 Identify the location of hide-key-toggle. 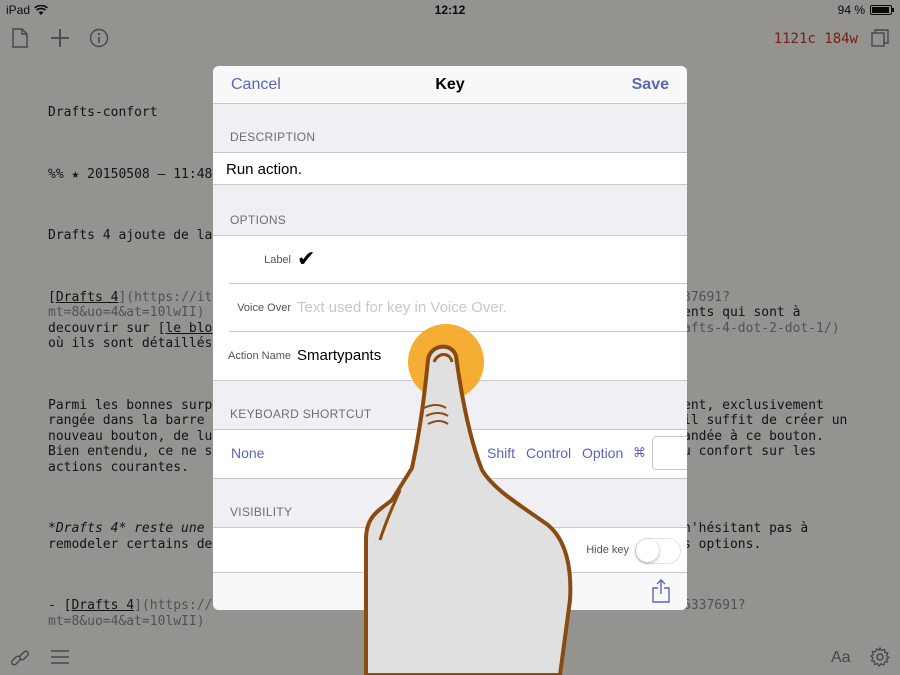
(658, 551).